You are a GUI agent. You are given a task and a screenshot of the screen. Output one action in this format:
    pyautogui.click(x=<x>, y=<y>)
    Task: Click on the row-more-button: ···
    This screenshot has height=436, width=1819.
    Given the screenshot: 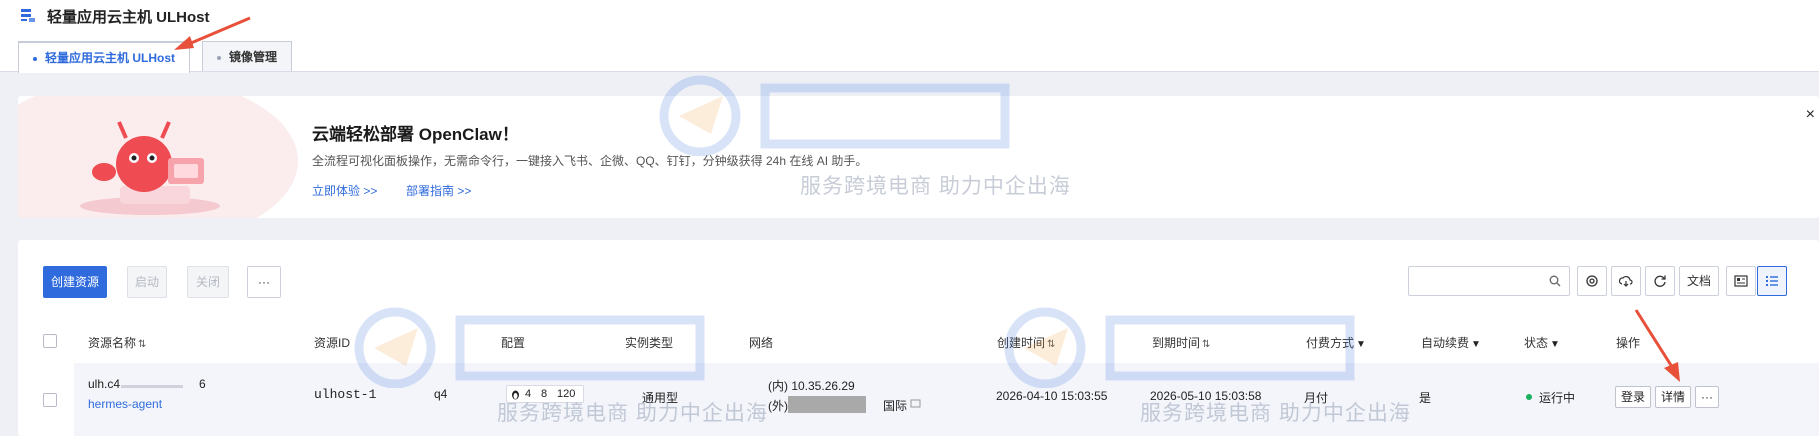 What is the action you would take?
    pyautogui.click(x=1707, y=397)
    